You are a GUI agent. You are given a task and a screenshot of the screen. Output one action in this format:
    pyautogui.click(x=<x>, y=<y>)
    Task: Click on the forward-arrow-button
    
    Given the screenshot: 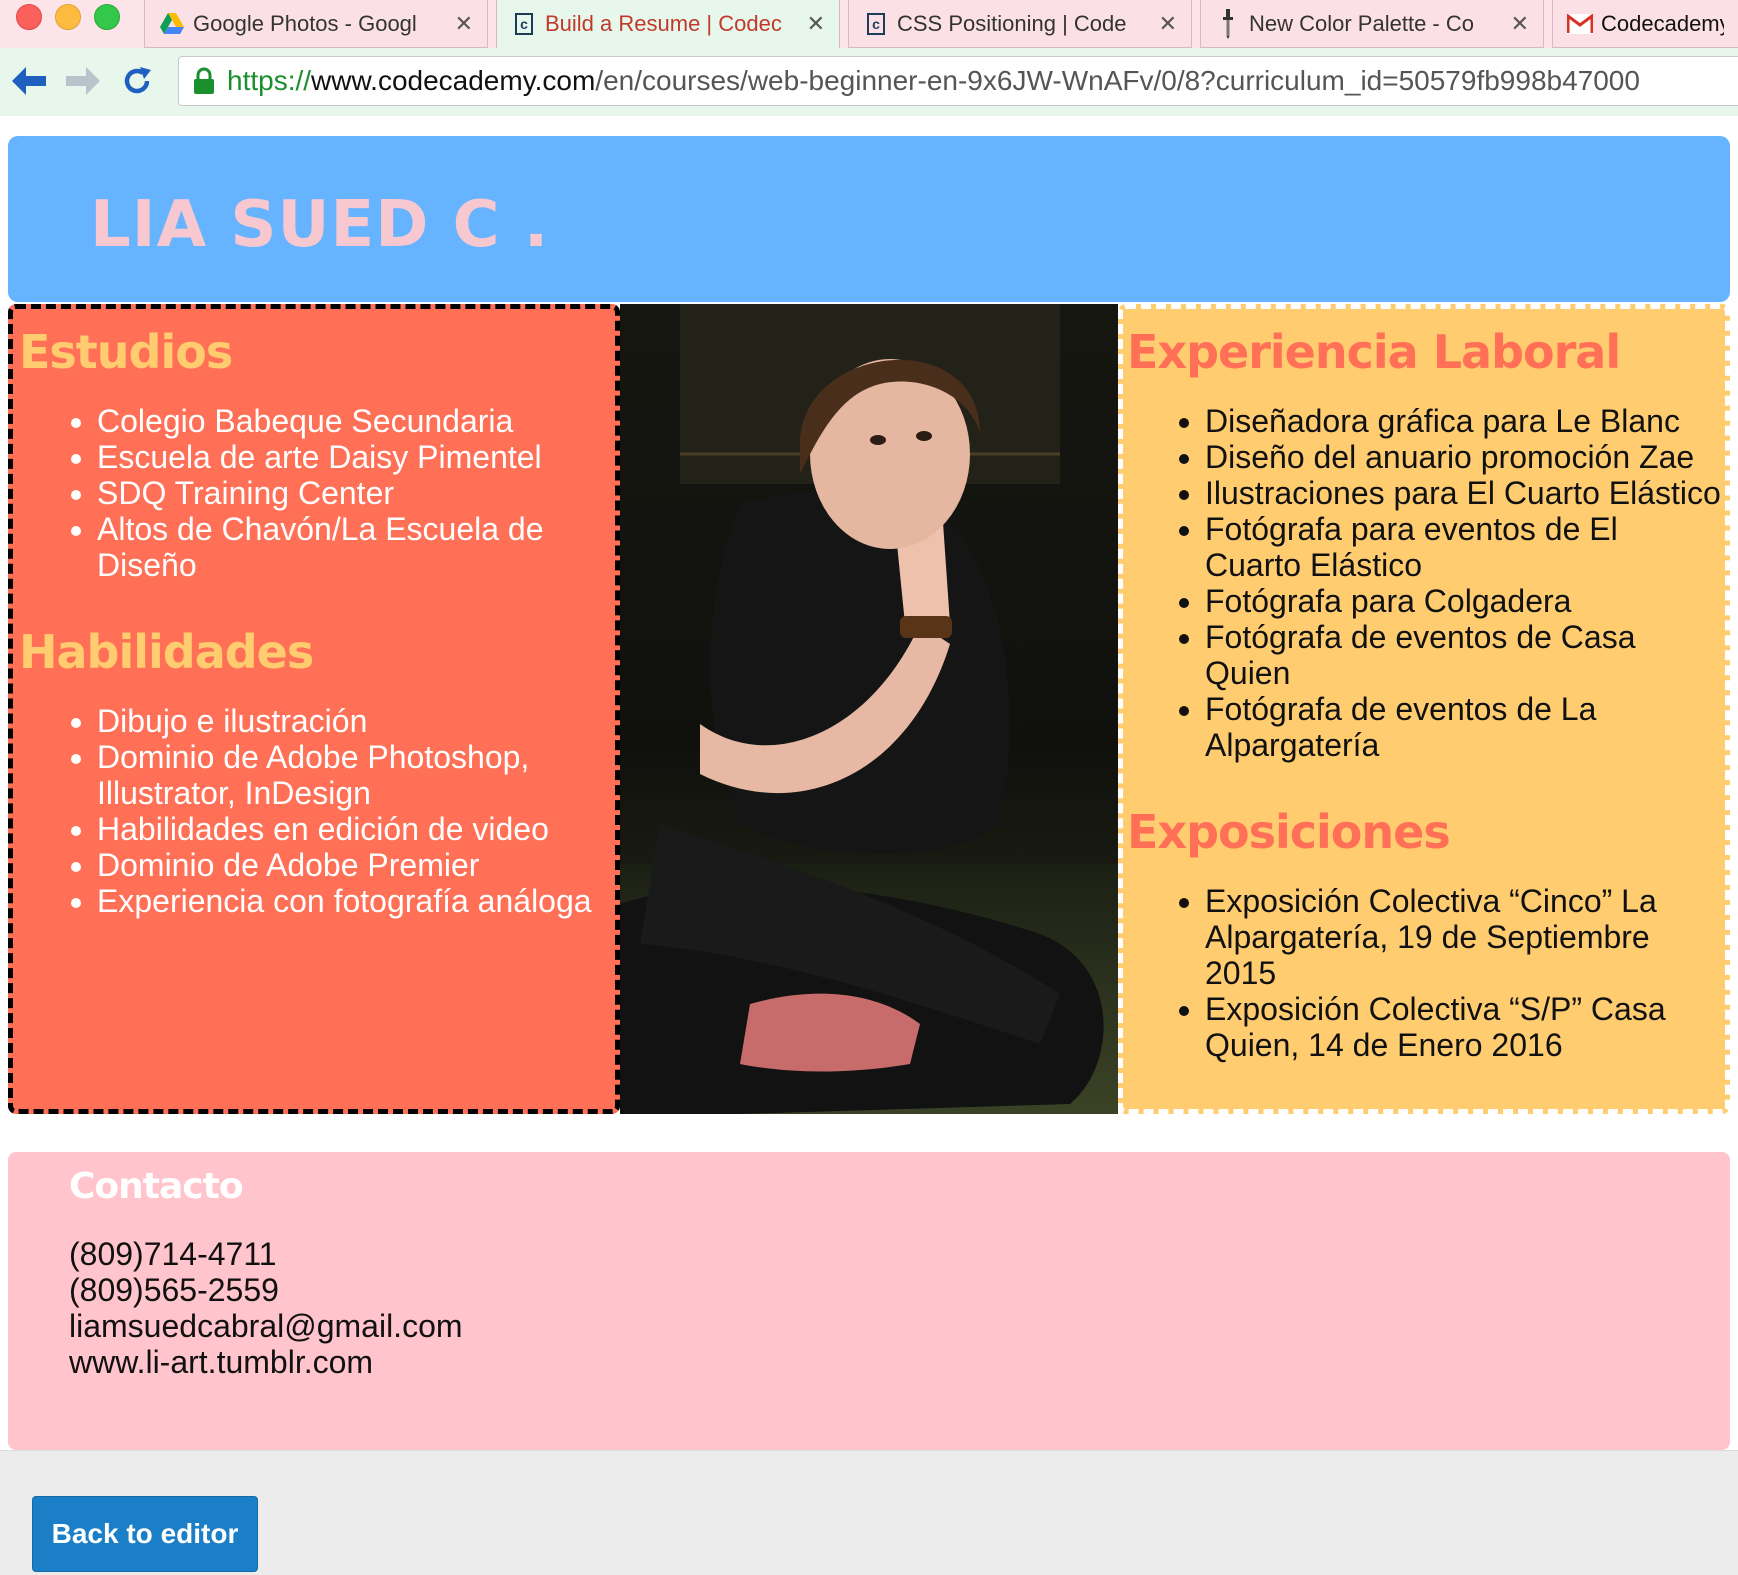 What is the action you would take?
    pyautogui.click(x=83, y=81)
    